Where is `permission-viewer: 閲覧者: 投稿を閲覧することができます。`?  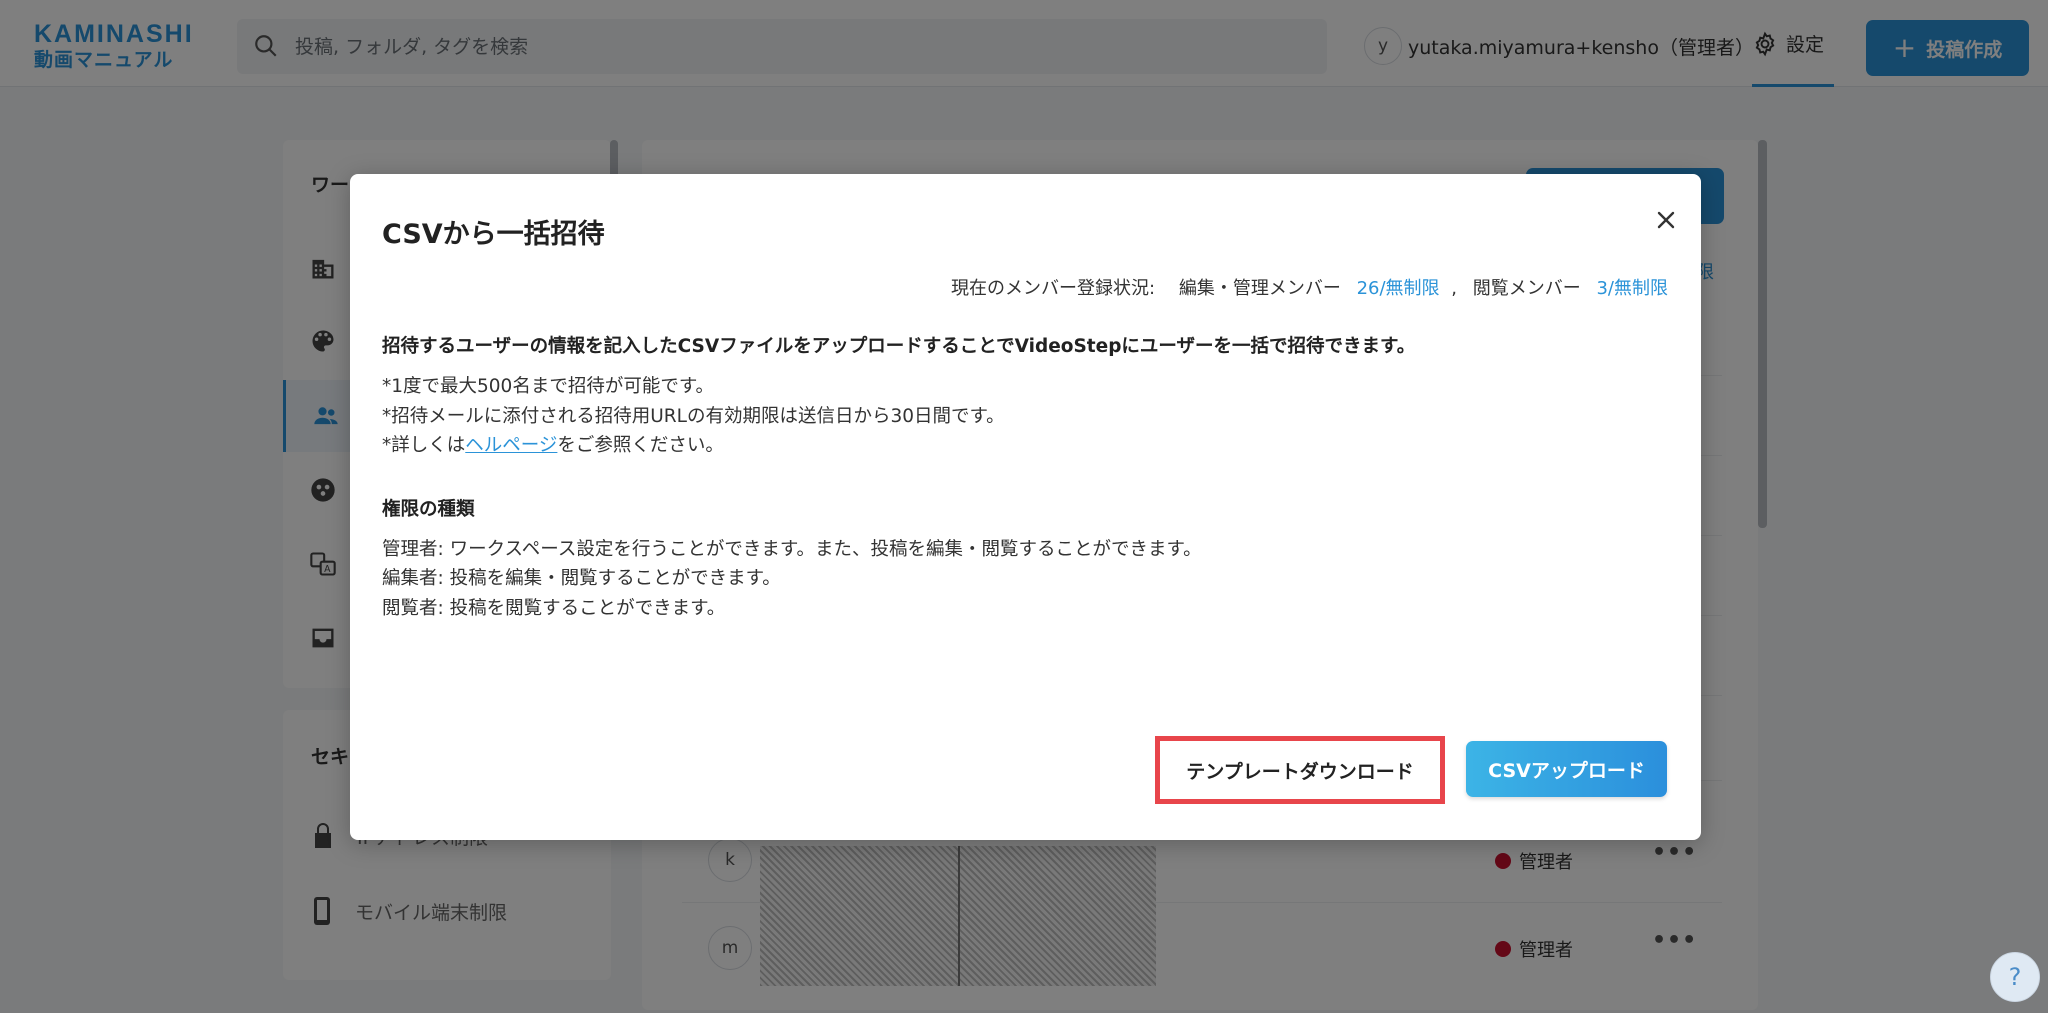 permission-viewer: 閲覧者: 投稿を閲覧することができます。 is located at coordinates (554, 608).